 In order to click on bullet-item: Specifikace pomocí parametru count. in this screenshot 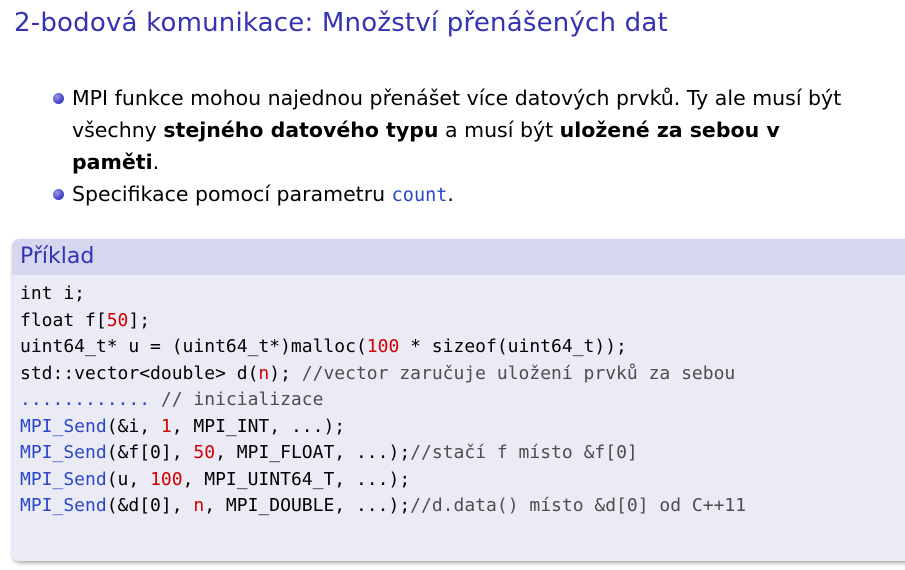, I will do `click(462, 195)`.